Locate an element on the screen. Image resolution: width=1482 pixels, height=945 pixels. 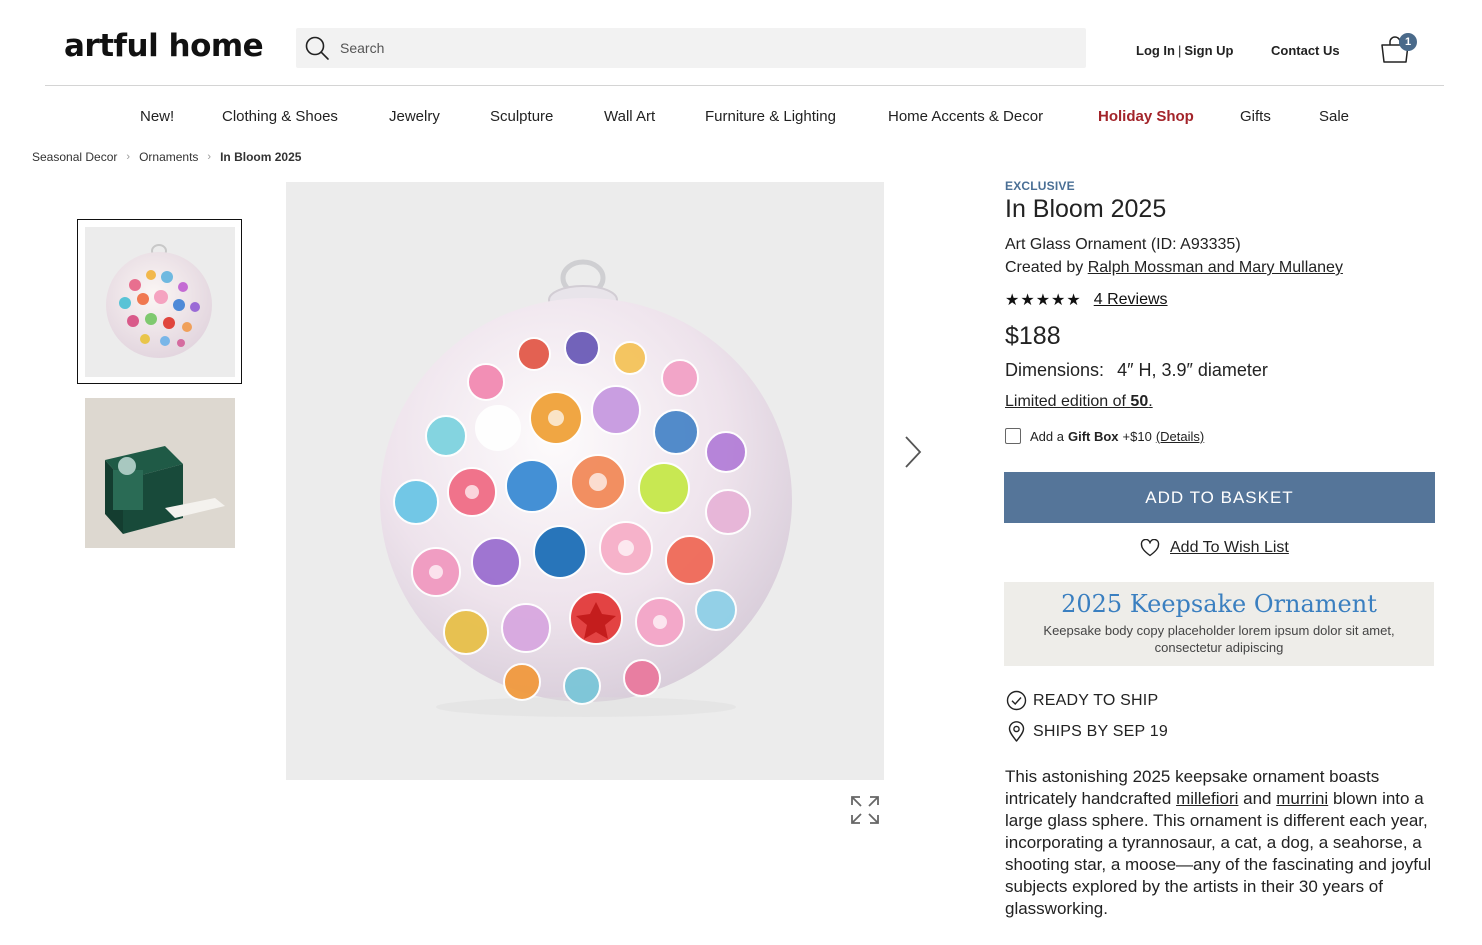
search-bar is located at coordinates (691, 48).